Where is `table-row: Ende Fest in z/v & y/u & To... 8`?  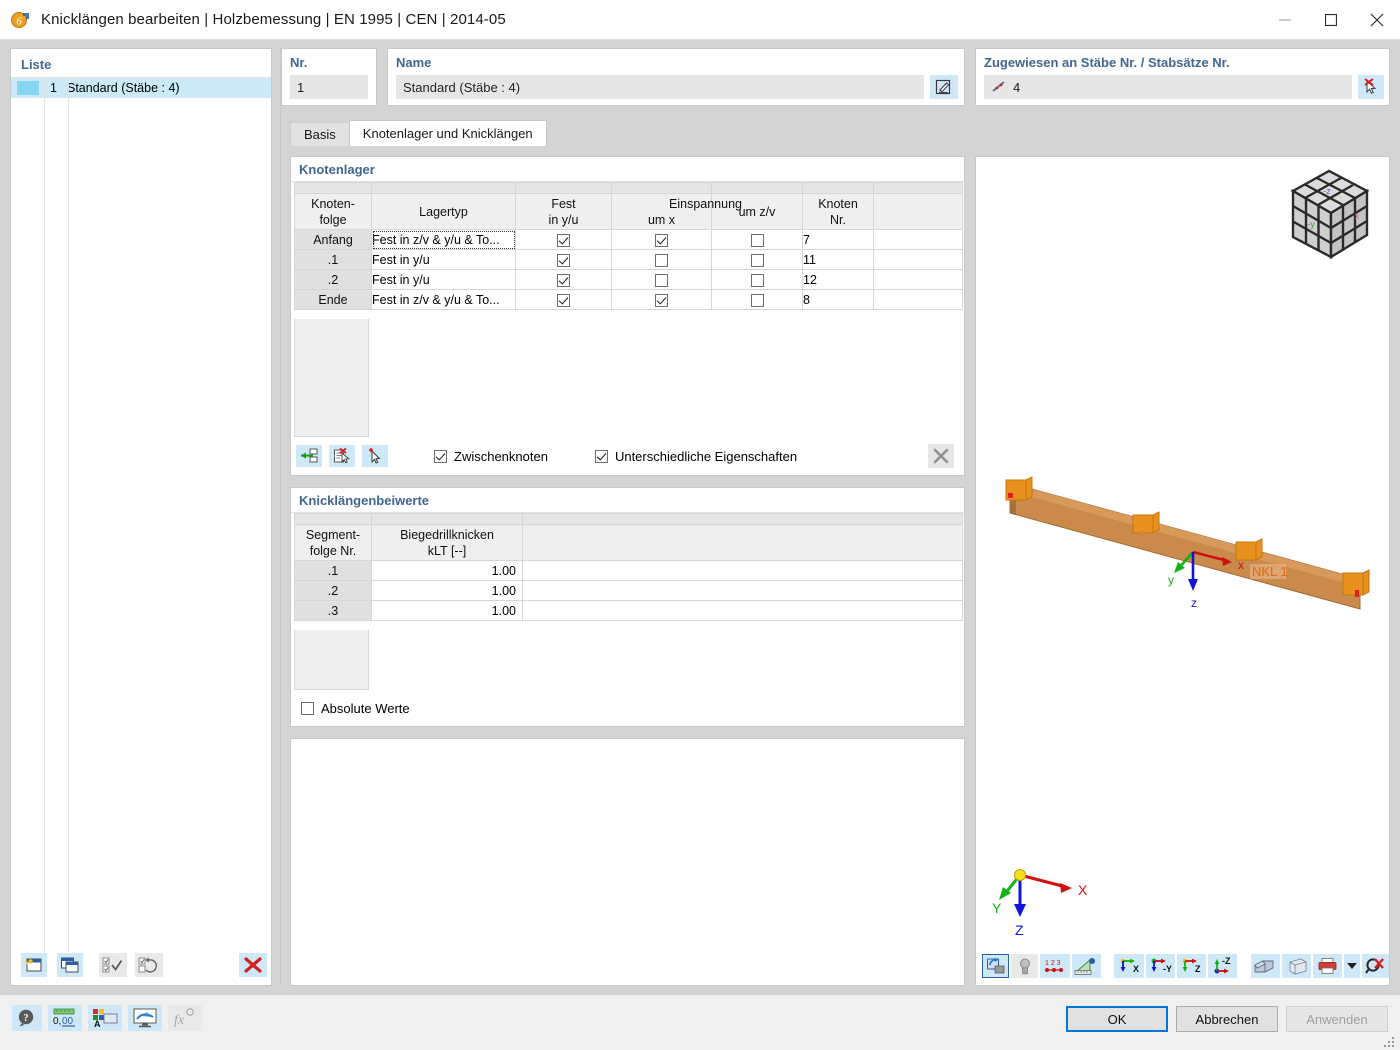
table-row: Ende Fest in z/v & y/u & To... 8 is located at coordinates (628, 299).